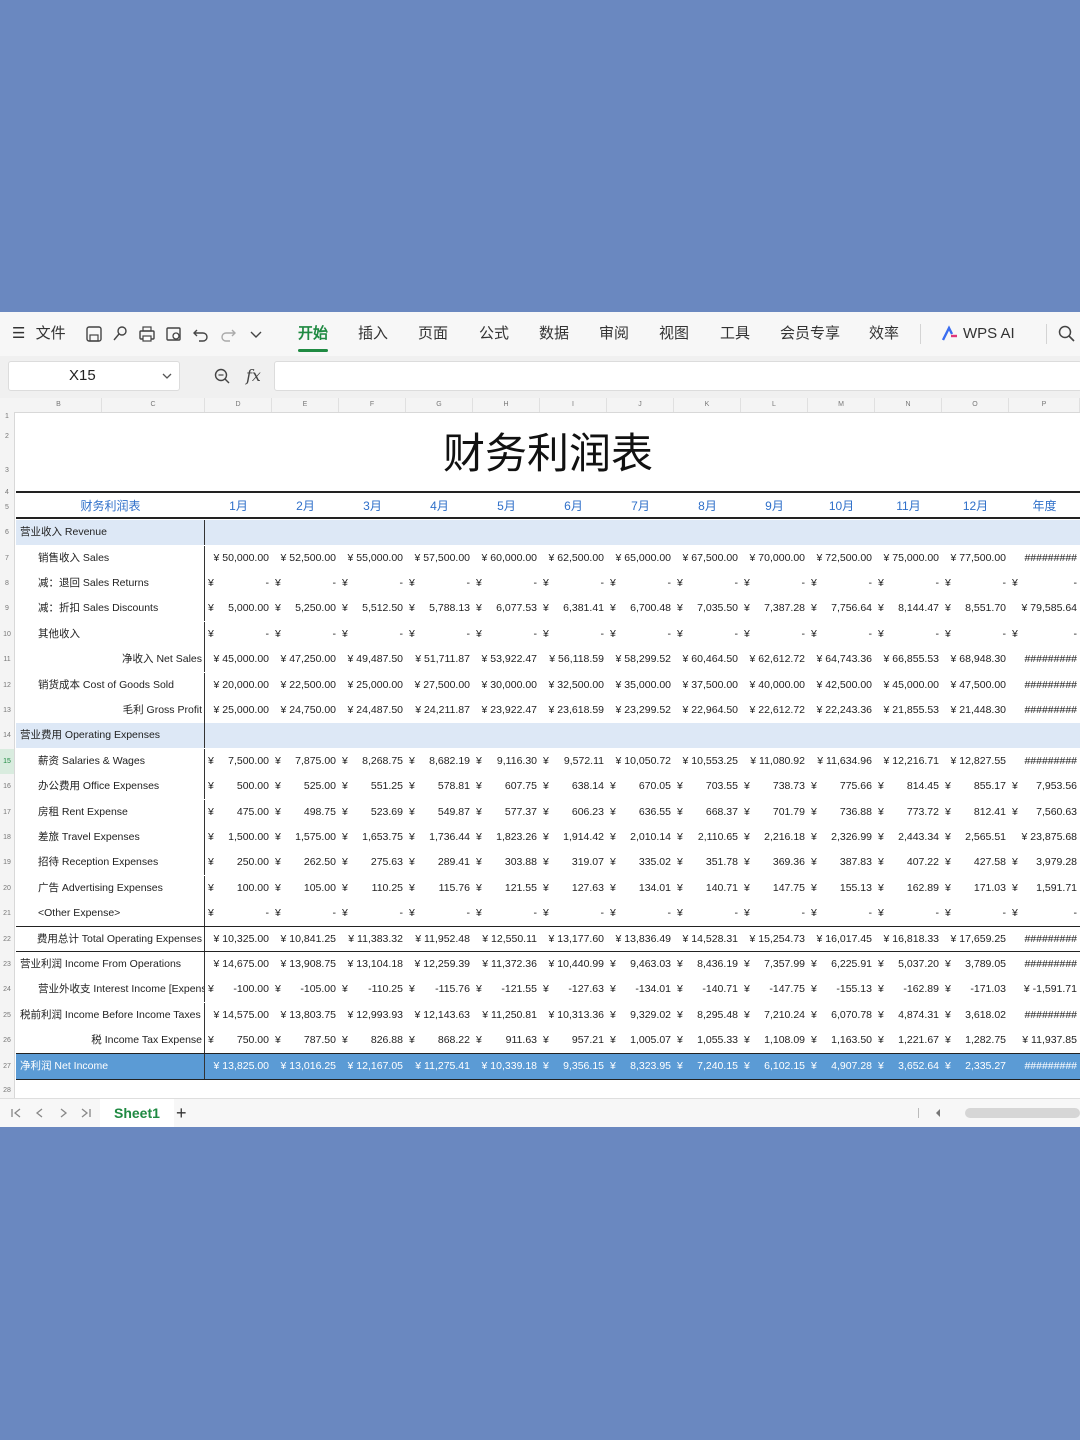  I want to click on value-cell: ¥ 13,836.49, so click(640, 939).